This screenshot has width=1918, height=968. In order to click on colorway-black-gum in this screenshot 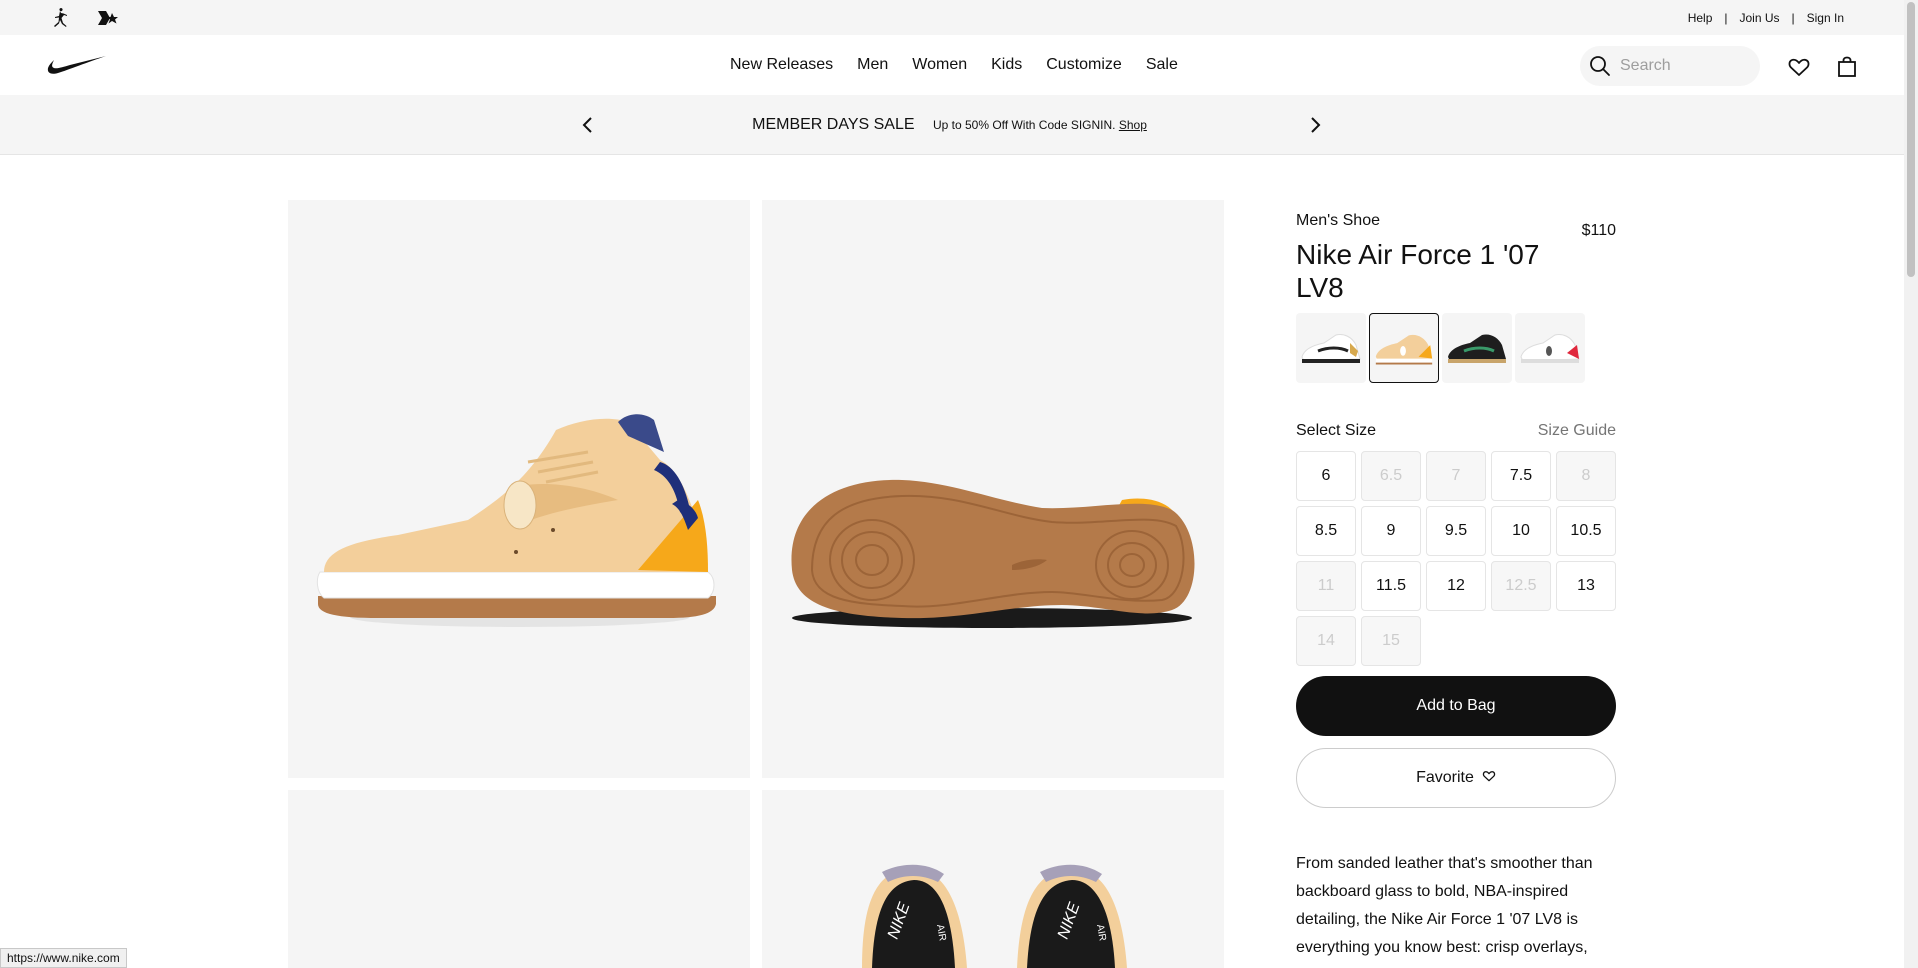, I will do `click(1477, 348)`.